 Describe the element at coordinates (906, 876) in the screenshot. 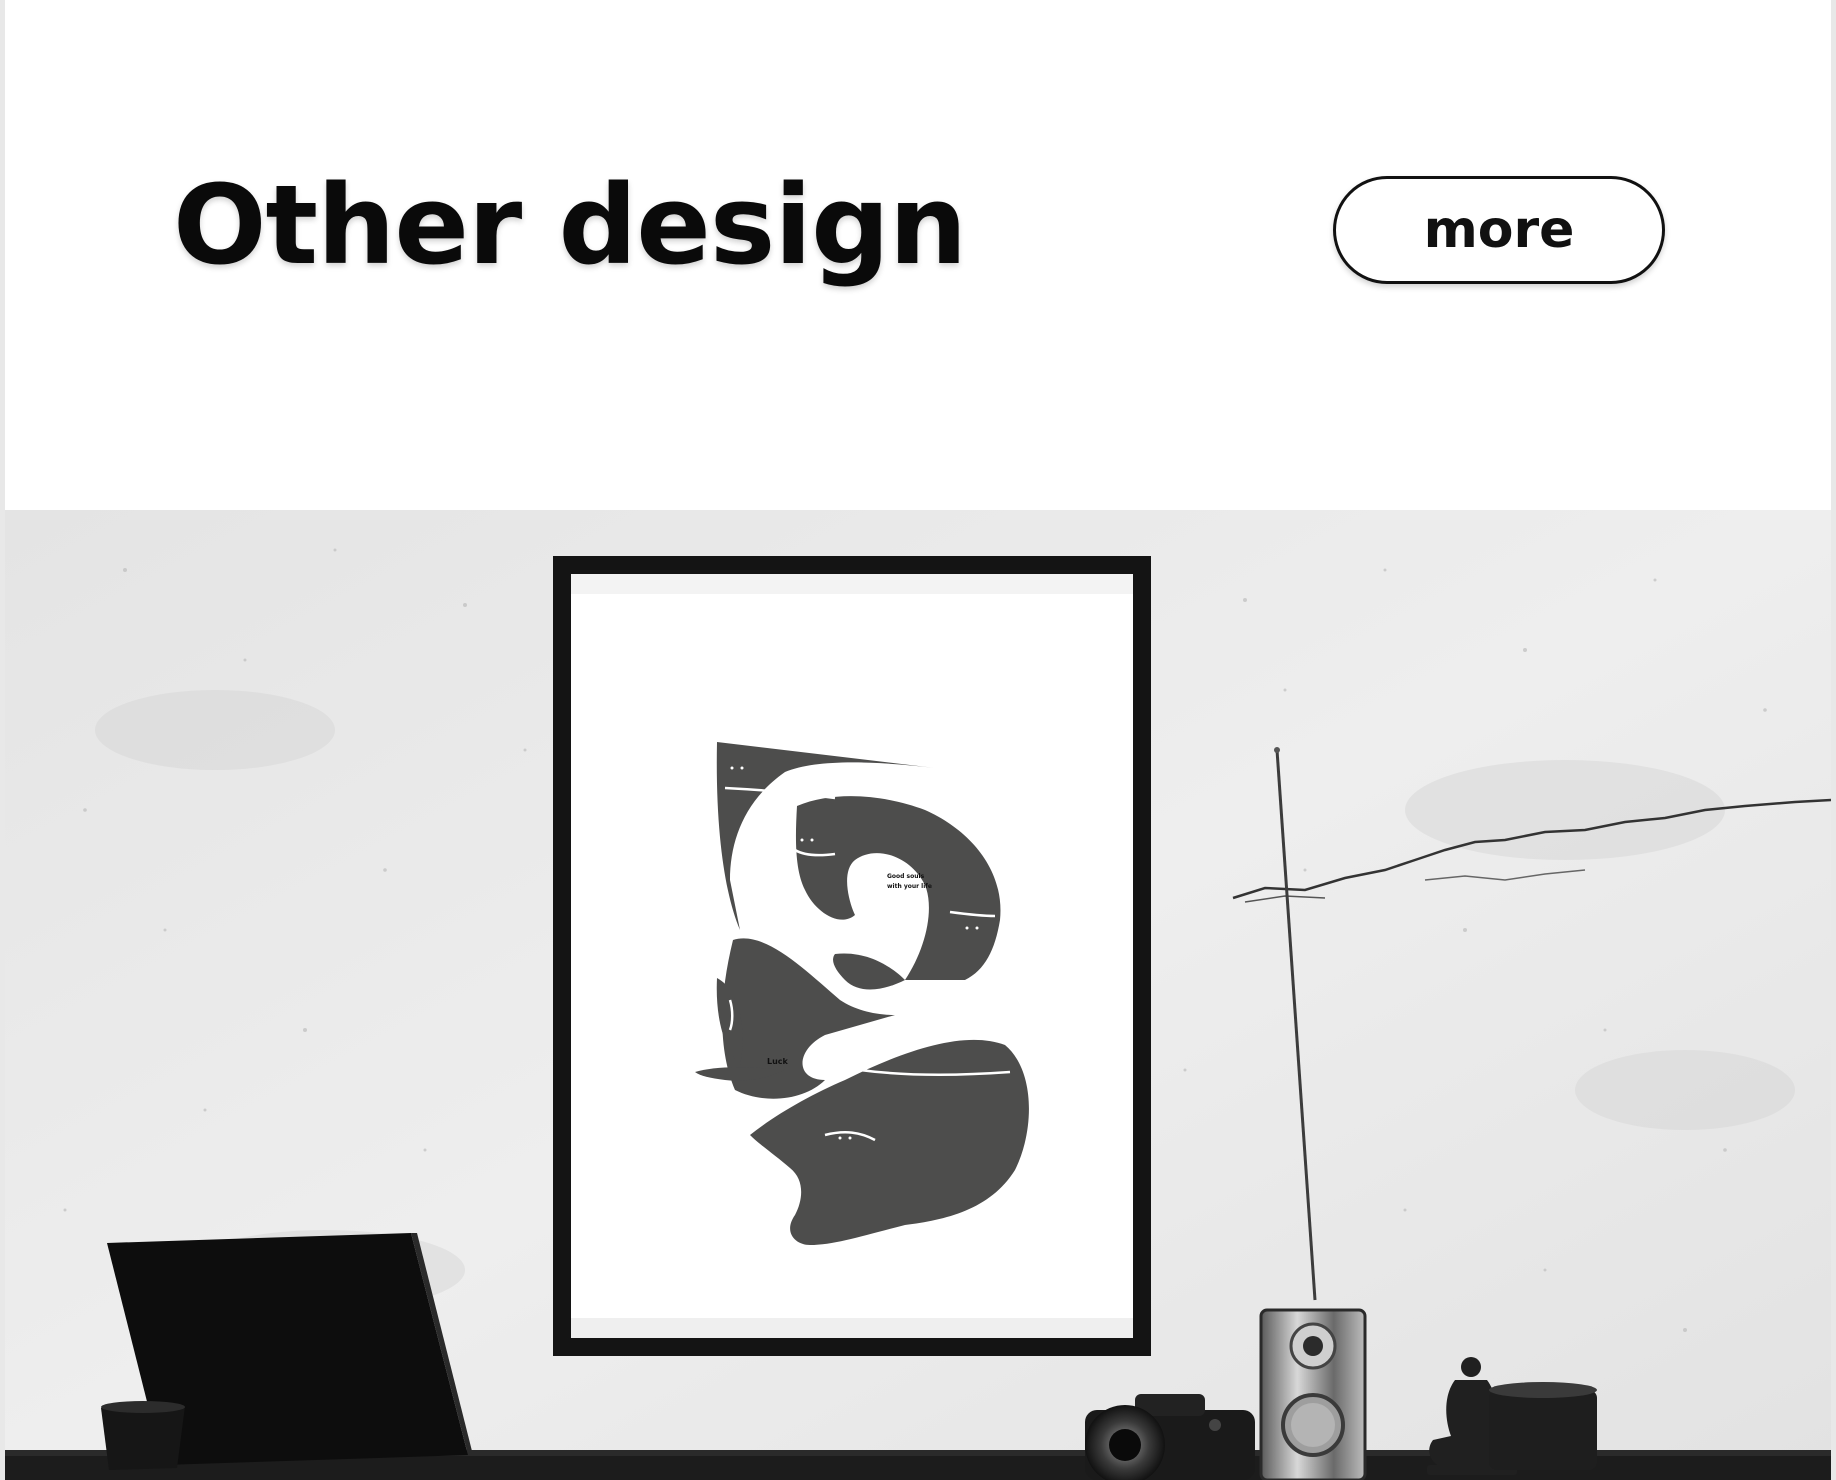

I see `poster-caption-line1: Good souls` at that location.